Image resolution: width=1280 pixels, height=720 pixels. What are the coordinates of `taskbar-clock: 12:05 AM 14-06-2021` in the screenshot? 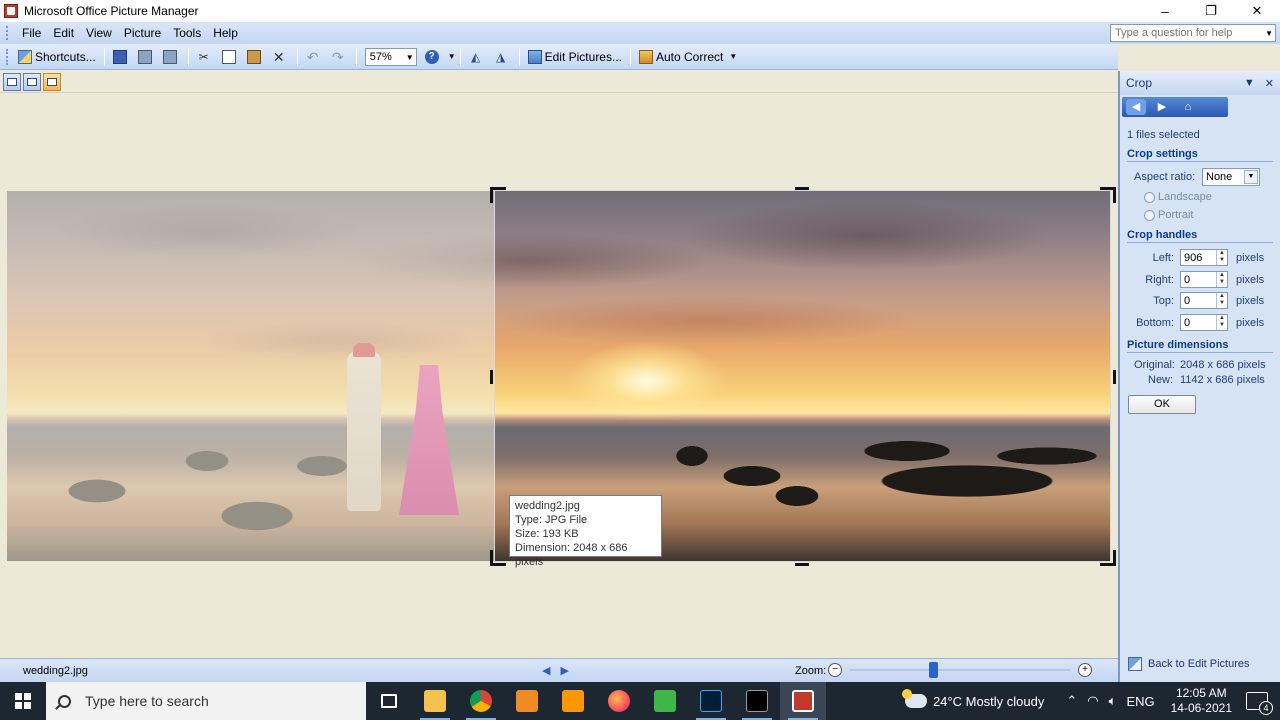 It's located at (1201, 701).